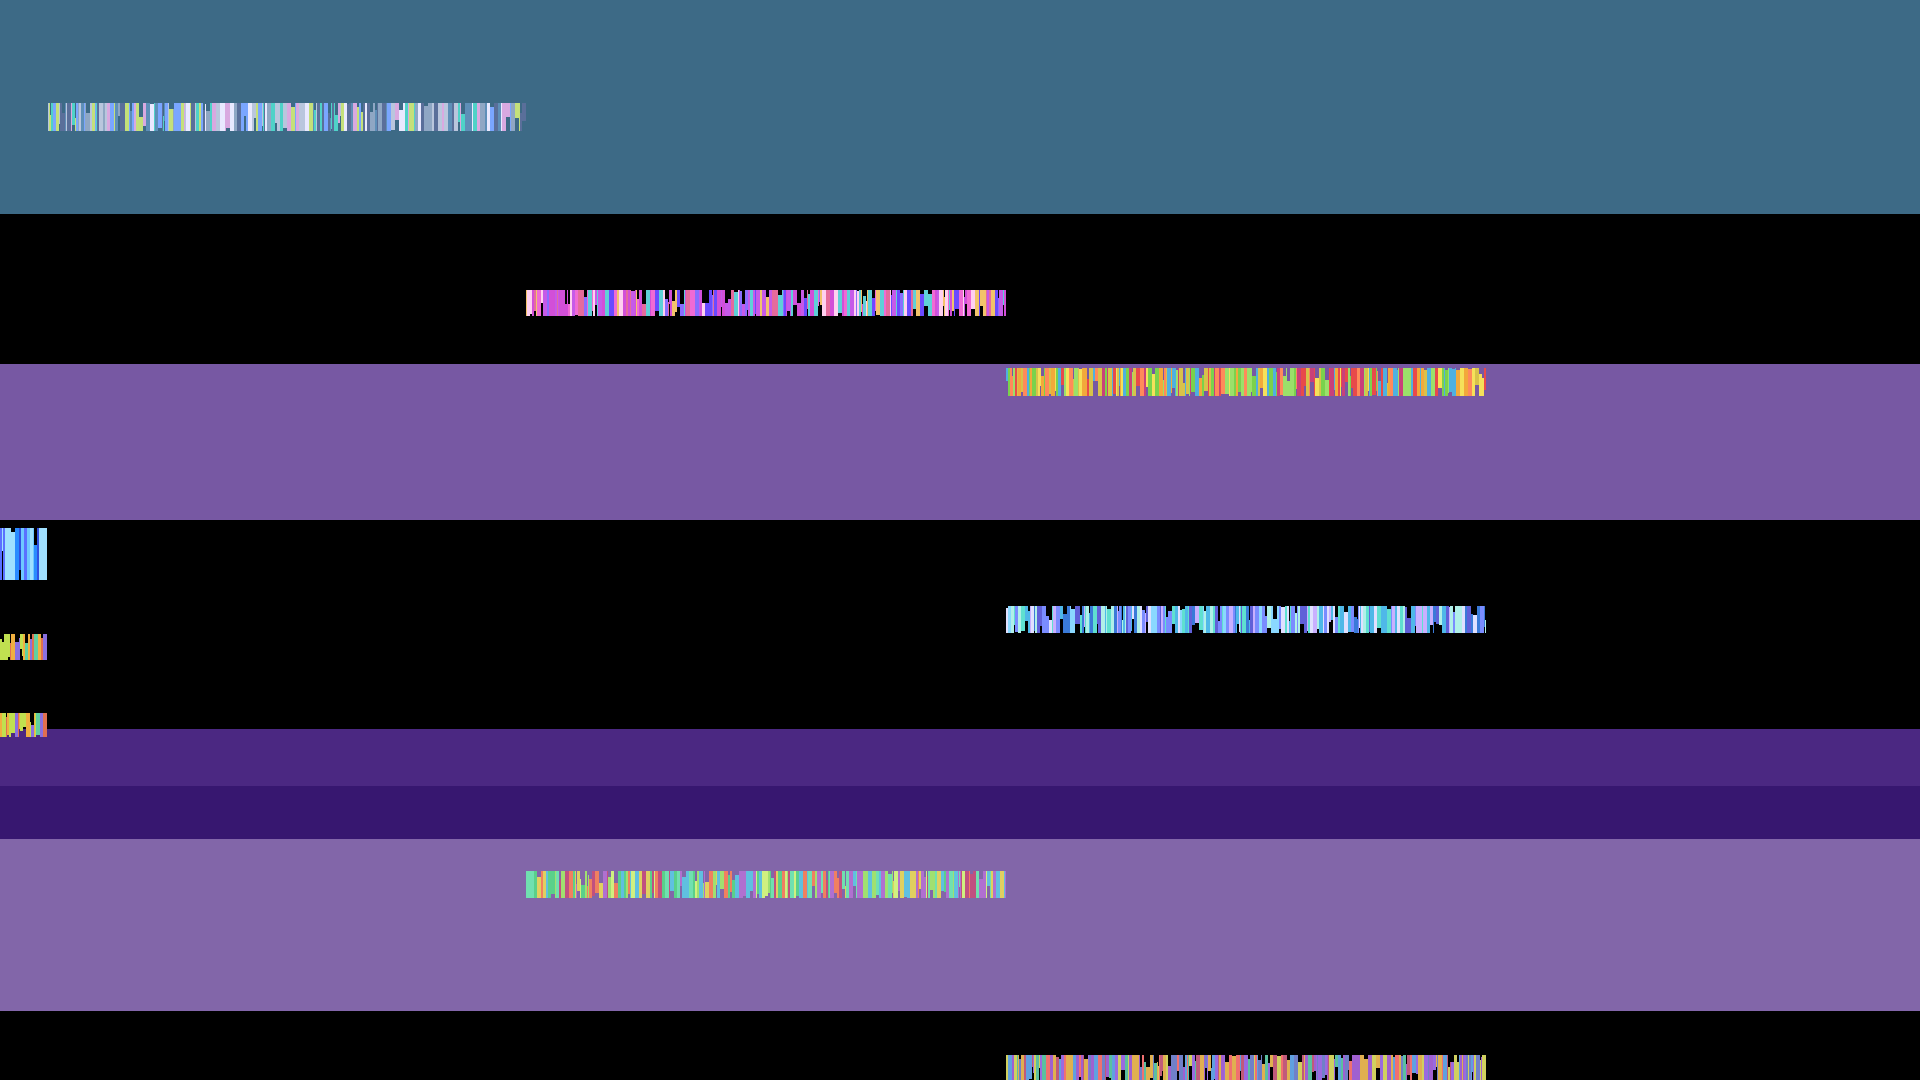  Describe the element at coordinates (960, 442) in the screenshot. I see `violet-band` at that location.